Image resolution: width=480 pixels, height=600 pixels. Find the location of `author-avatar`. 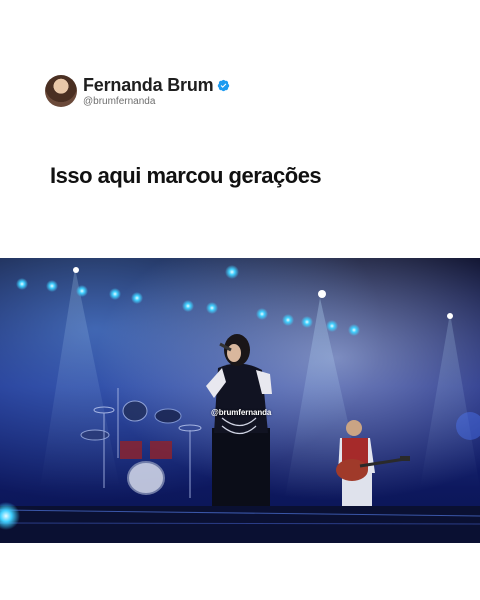

author-avatar is located at coordinates (61, 91).